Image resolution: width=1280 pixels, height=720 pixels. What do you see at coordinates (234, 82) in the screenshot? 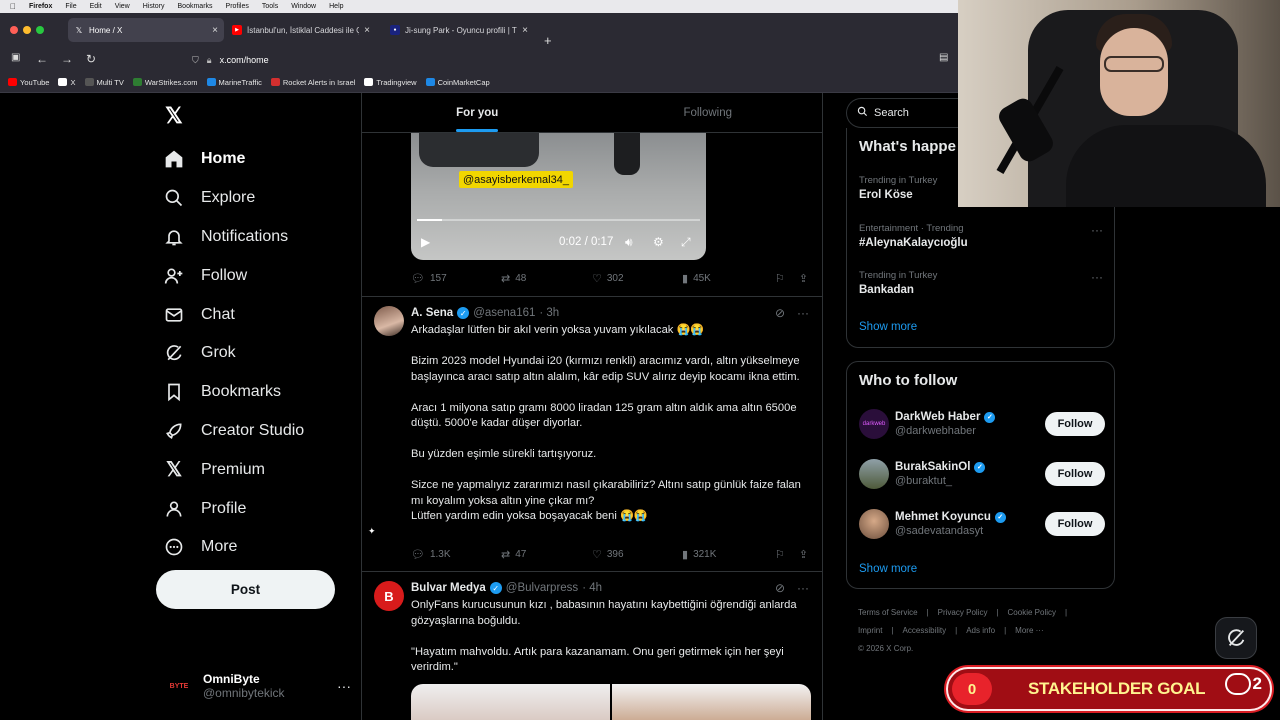
I see `bookmark-item: MarineTraffic` at bounding box center [234, 82].